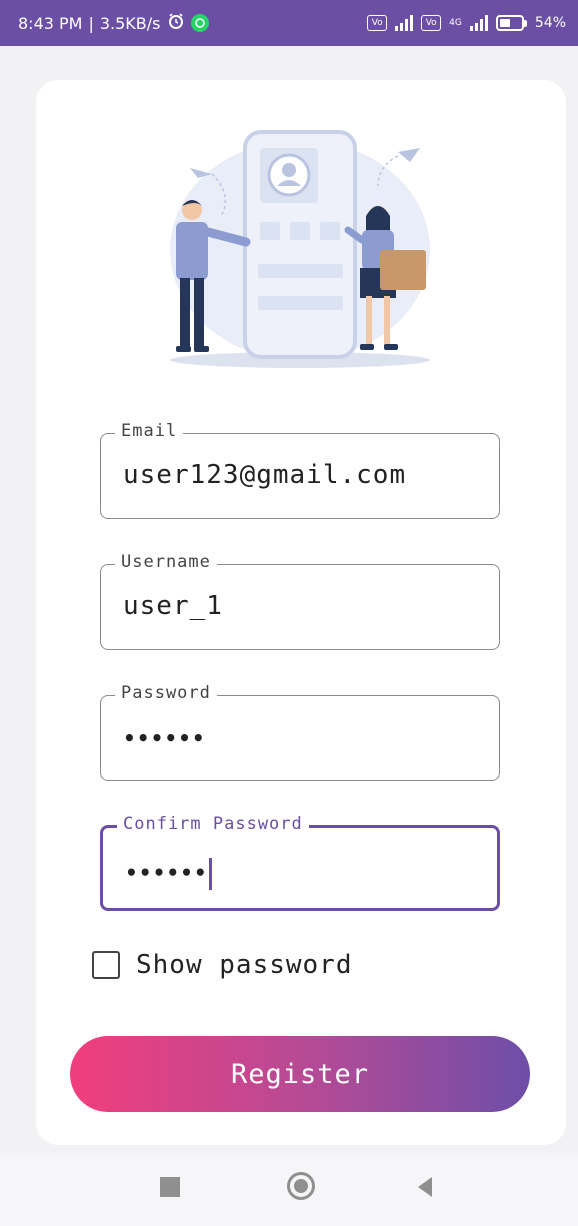 Image resolution: width=578 pixels, height=1226 pixels. What do you see at coordinates (170, 1187) in the screenshot?
I see `recent-apps-icon` at bounding box center [170, 1187].